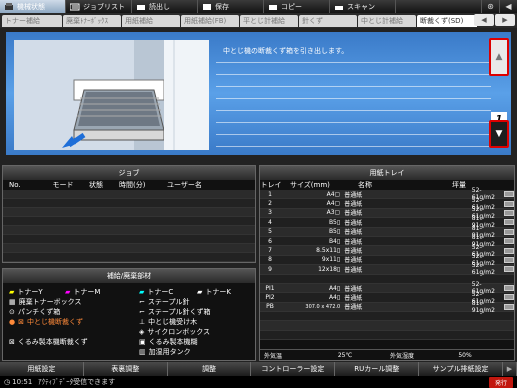 The width and height of the screenshot is (517, 388). I want to click on subtab-paper-fb: 用紙補給(FB), so click(210, 21).